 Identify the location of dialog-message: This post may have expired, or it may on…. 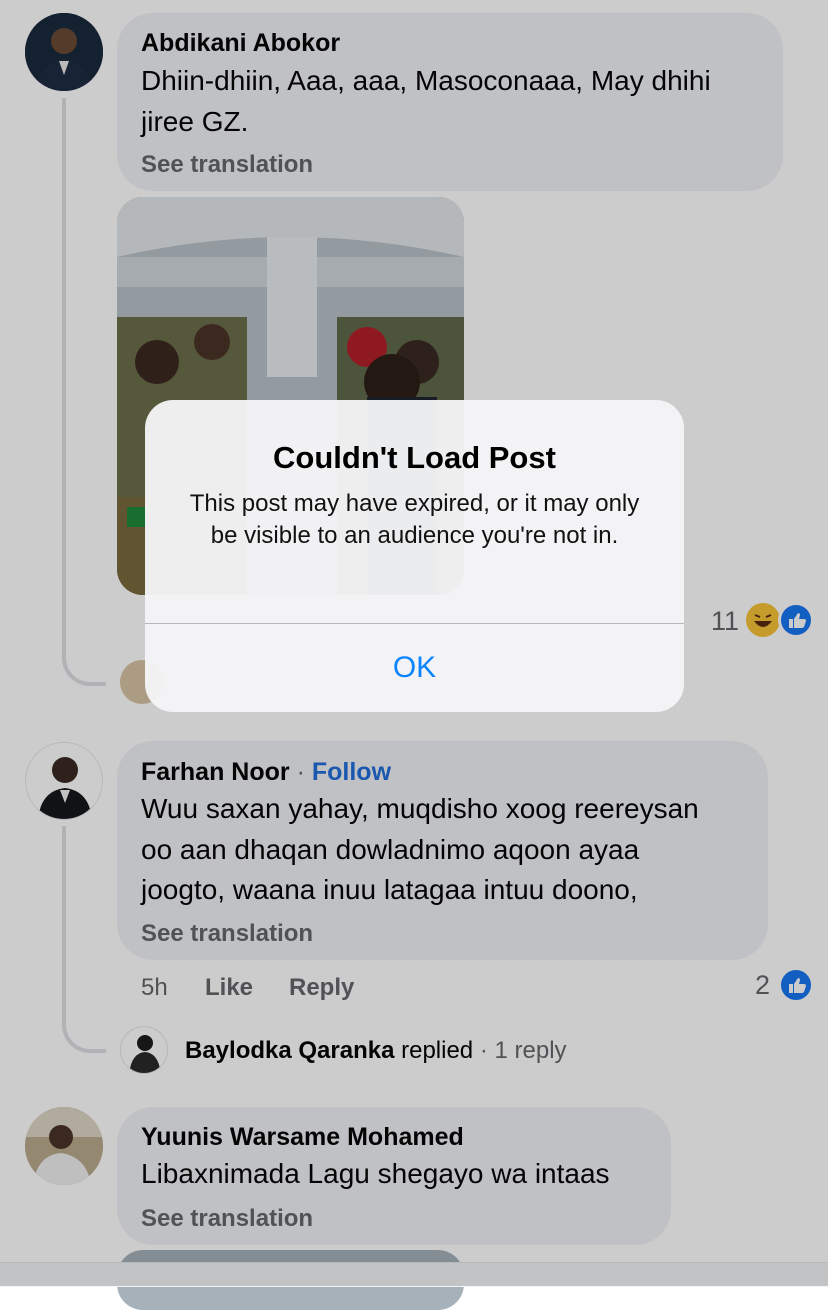
(414, 519).